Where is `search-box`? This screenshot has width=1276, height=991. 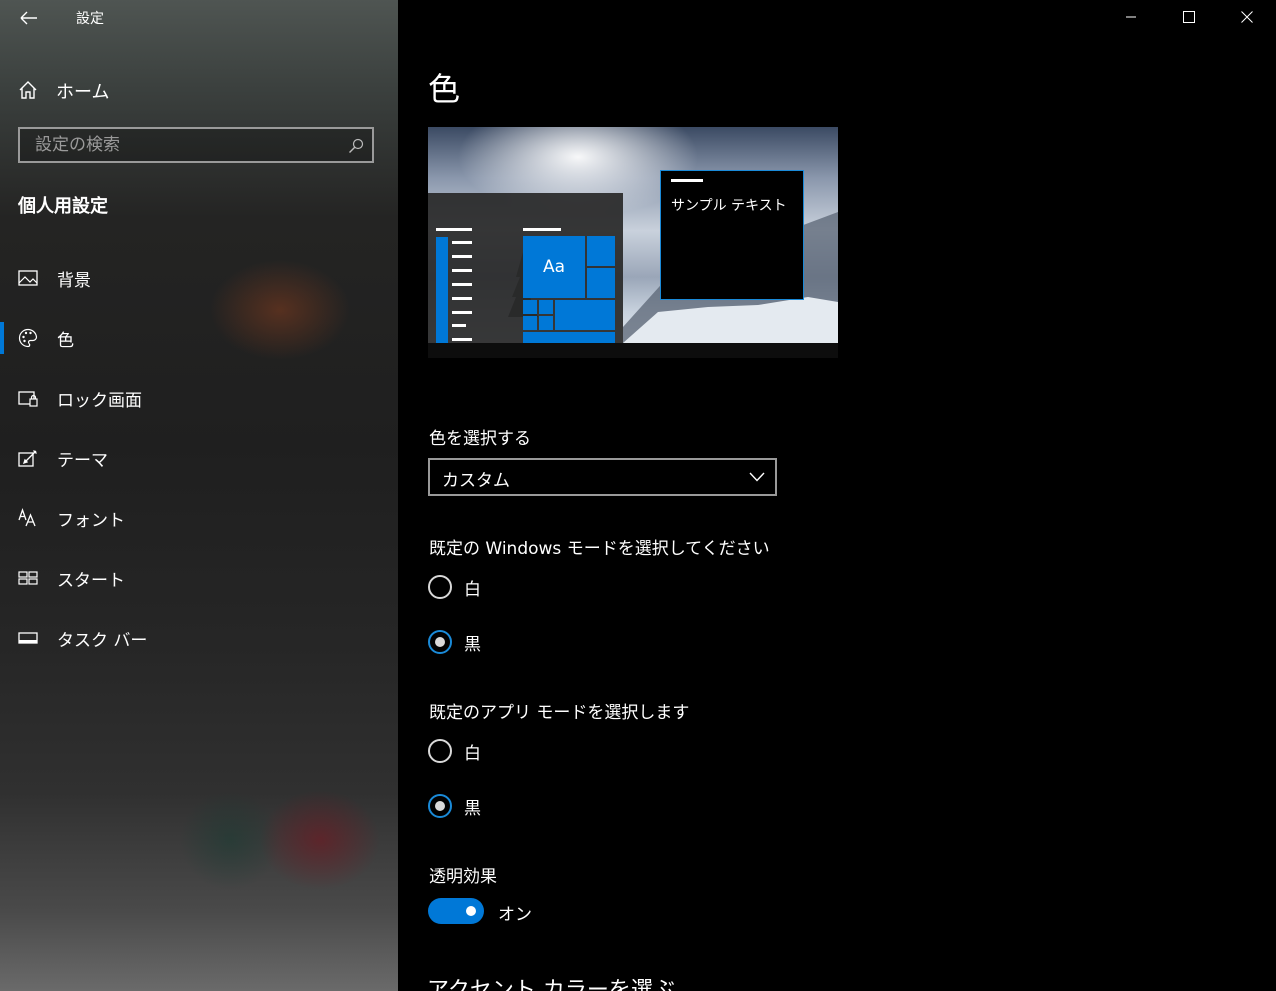
search-box is located at coordinates (196, 145).